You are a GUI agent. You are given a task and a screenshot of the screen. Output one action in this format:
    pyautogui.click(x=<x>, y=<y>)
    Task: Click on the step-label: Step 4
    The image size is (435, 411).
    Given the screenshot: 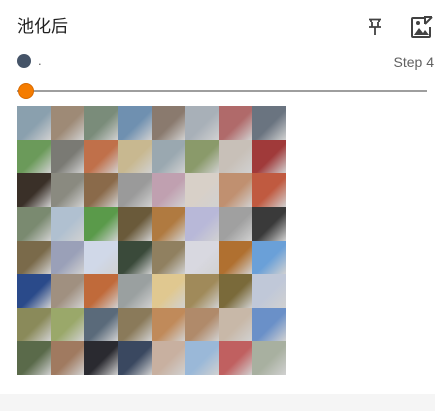 What is the action you would take?
    pyautogui.click(x=413, y=62)
    